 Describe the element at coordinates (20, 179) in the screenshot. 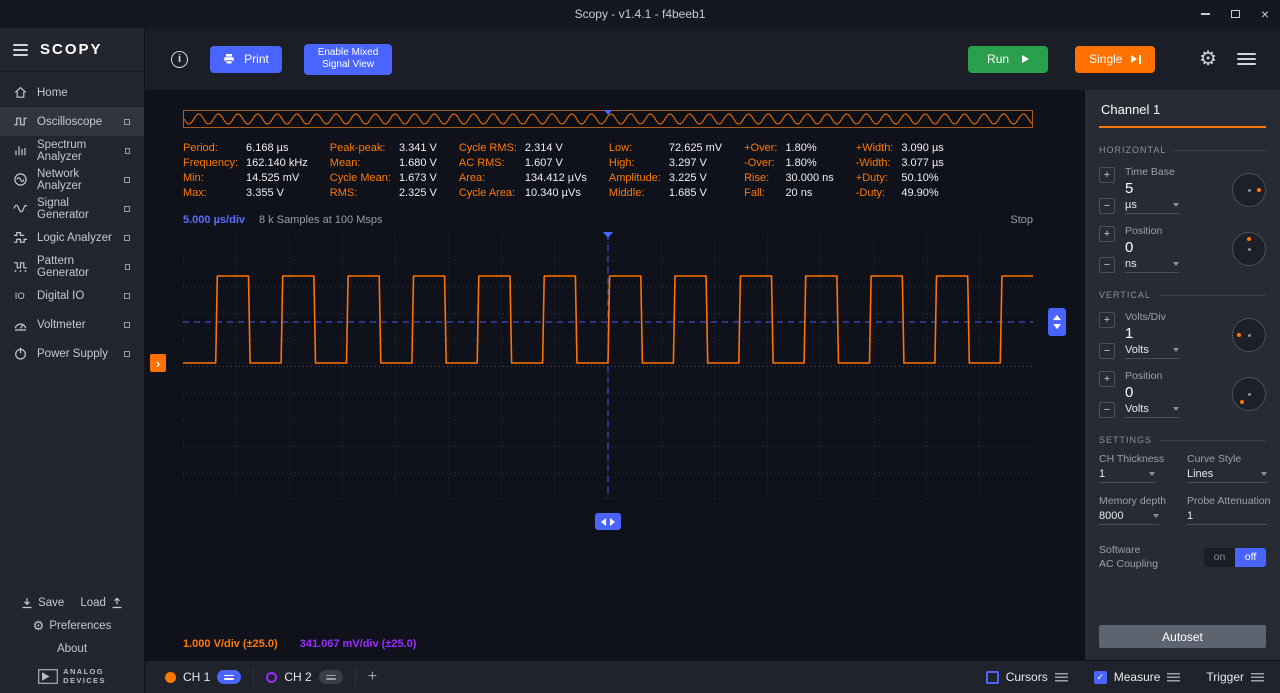

I see `network-analyzer-icon` at that location.